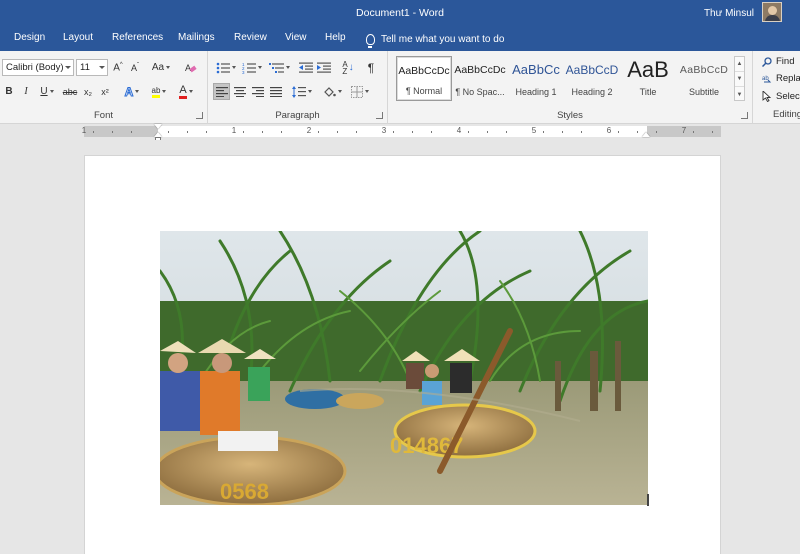  I want to click on ruler-number: 5, so click(534, 130).